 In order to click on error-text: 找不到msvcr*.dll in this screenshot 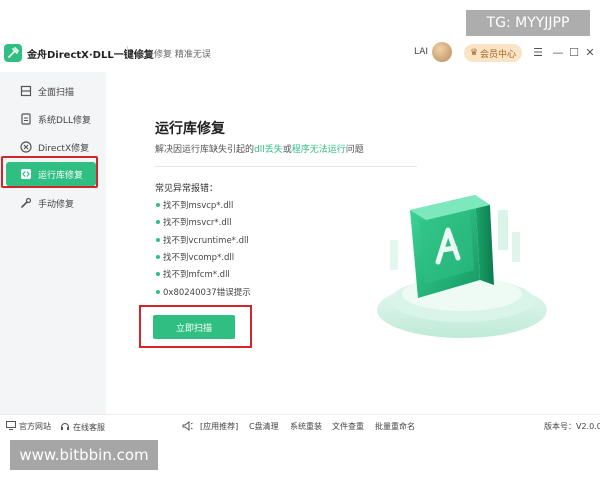, I will do `click(197, 223)`.